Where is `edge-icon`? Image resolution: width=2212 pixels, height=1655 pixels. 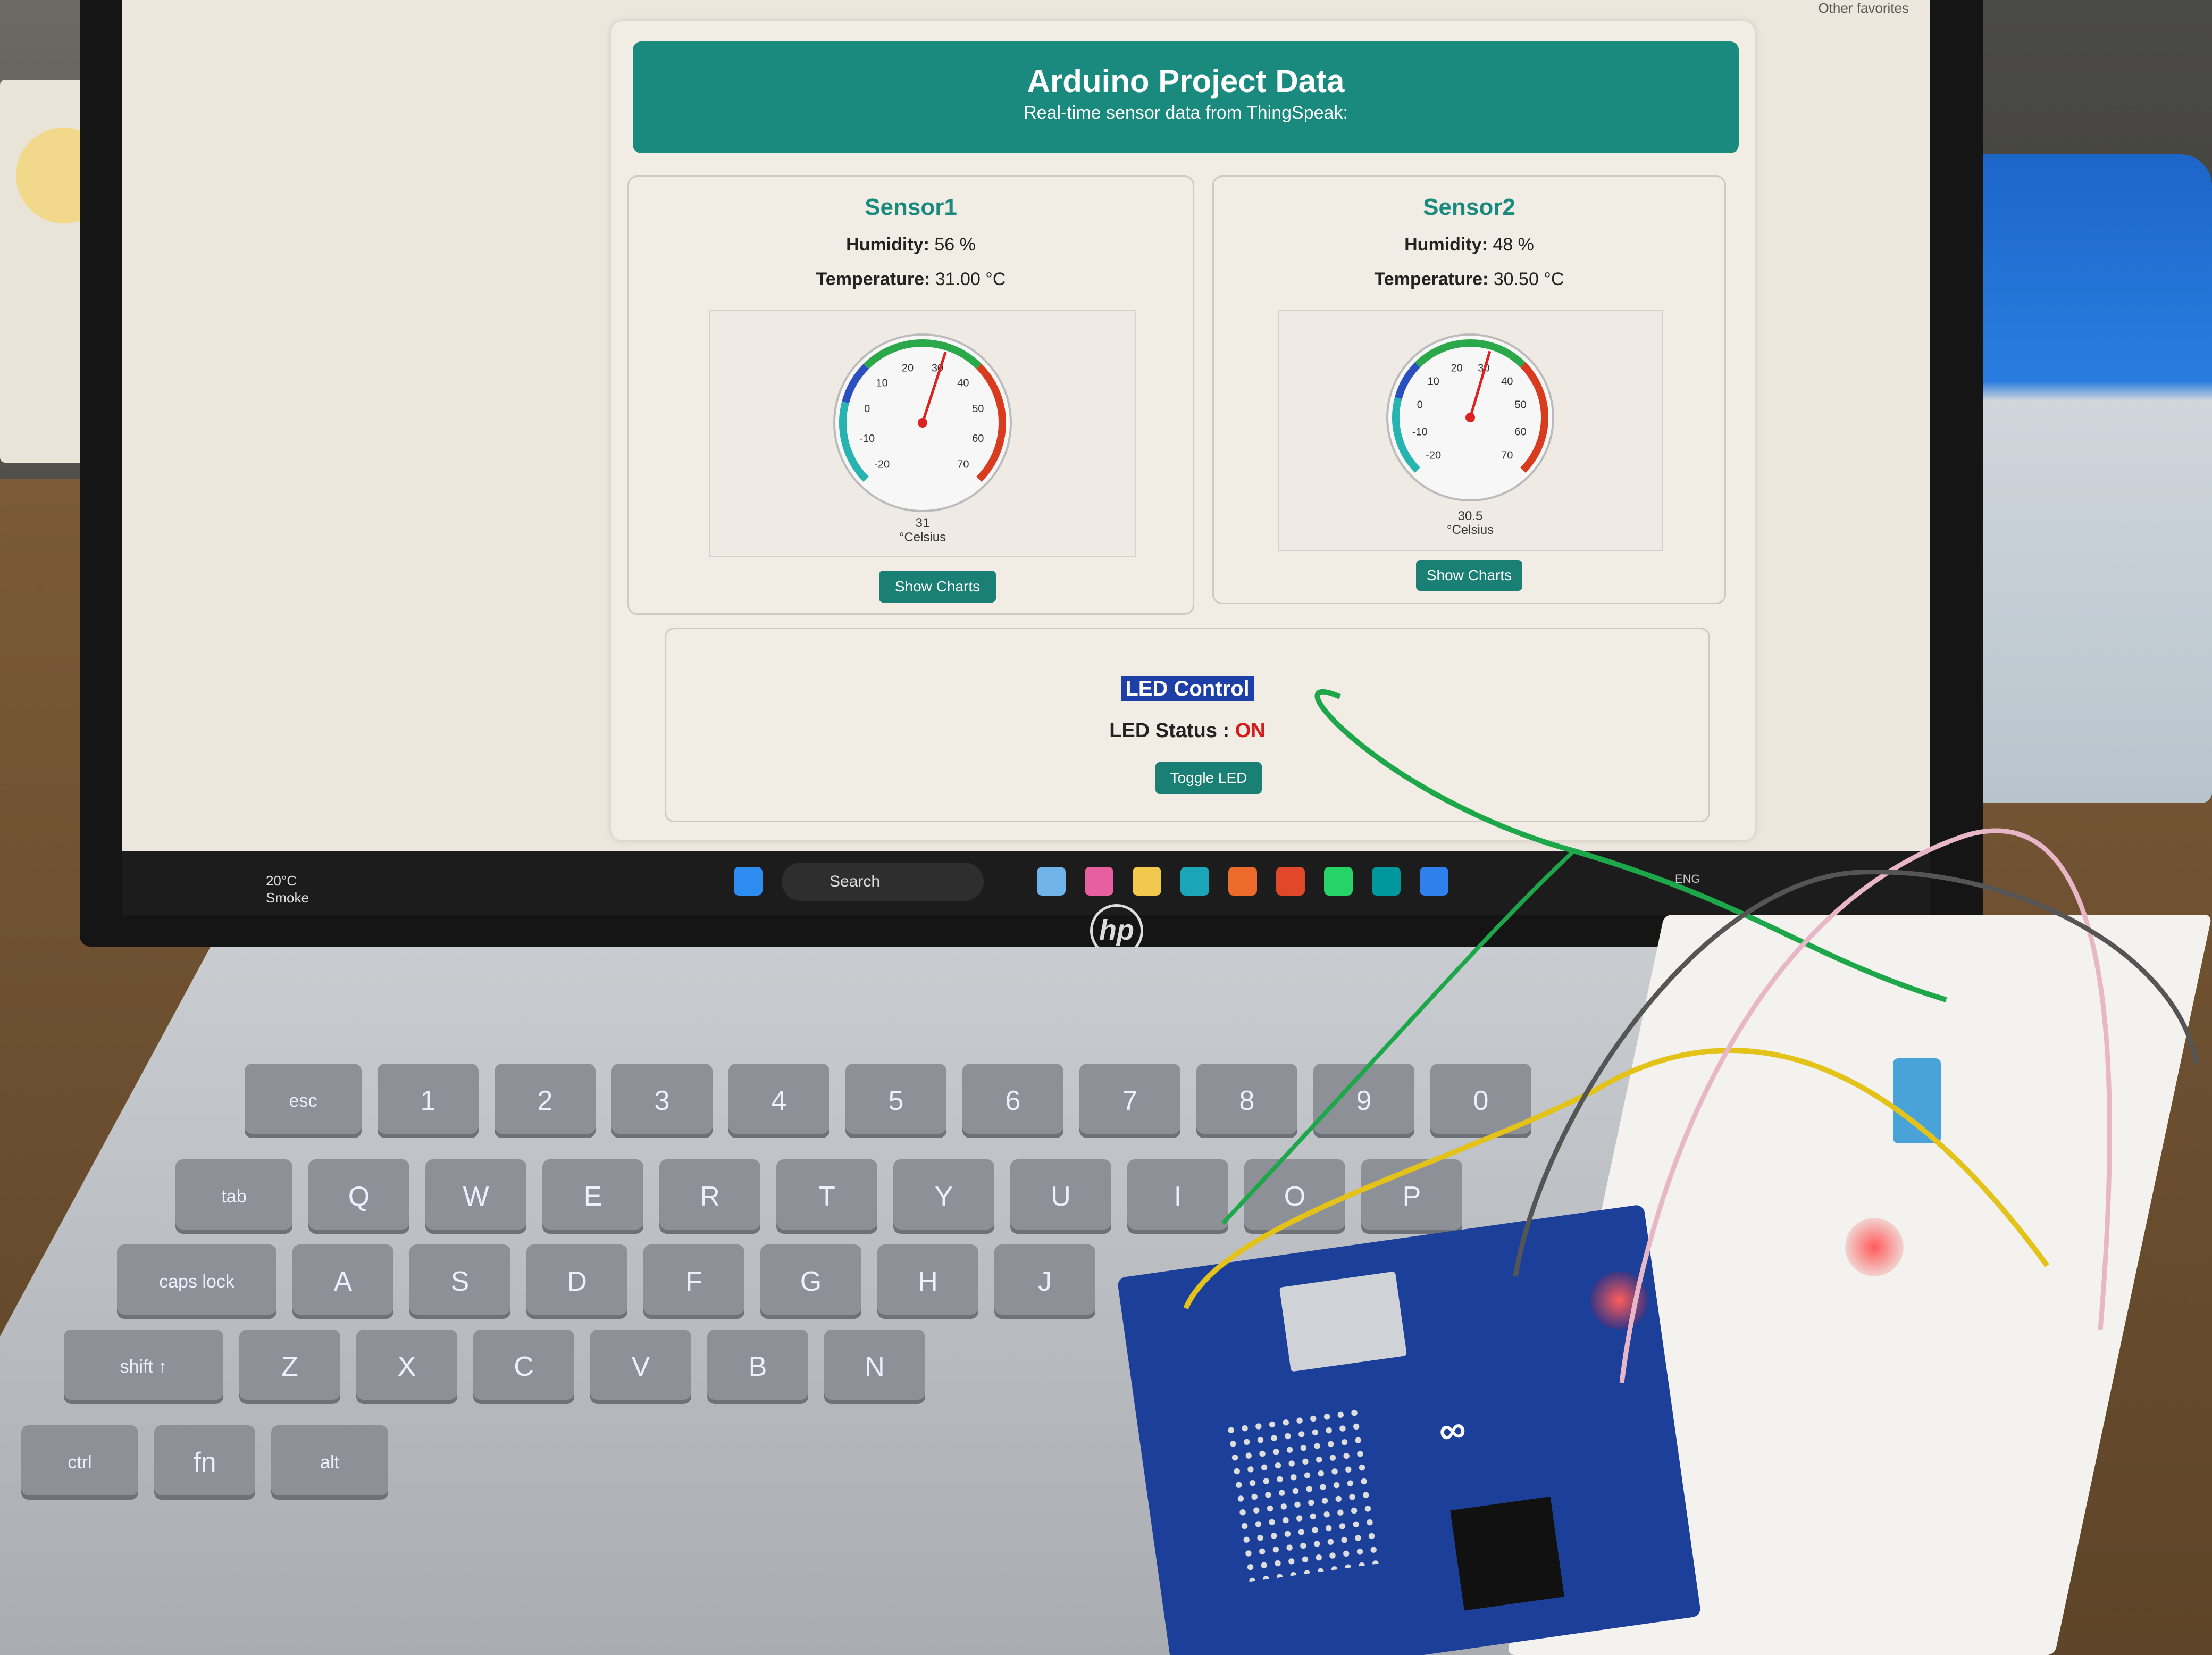 edge-icon is located at coordinates (1194, 881).